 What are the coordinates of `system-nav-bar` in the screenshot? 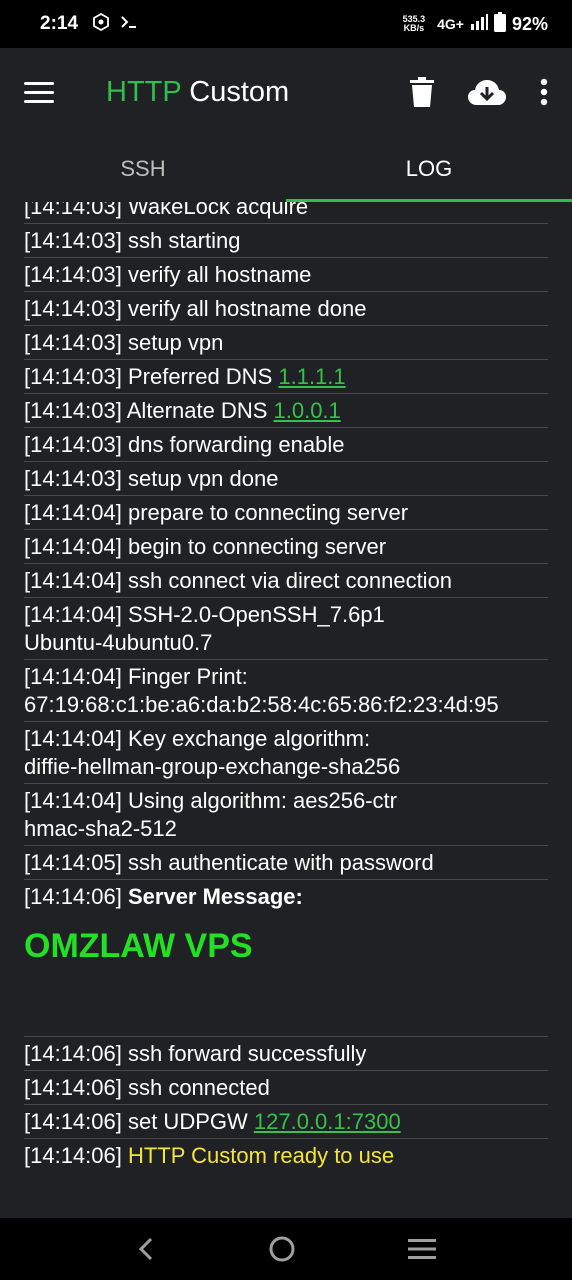 It's located at (286, 1249).